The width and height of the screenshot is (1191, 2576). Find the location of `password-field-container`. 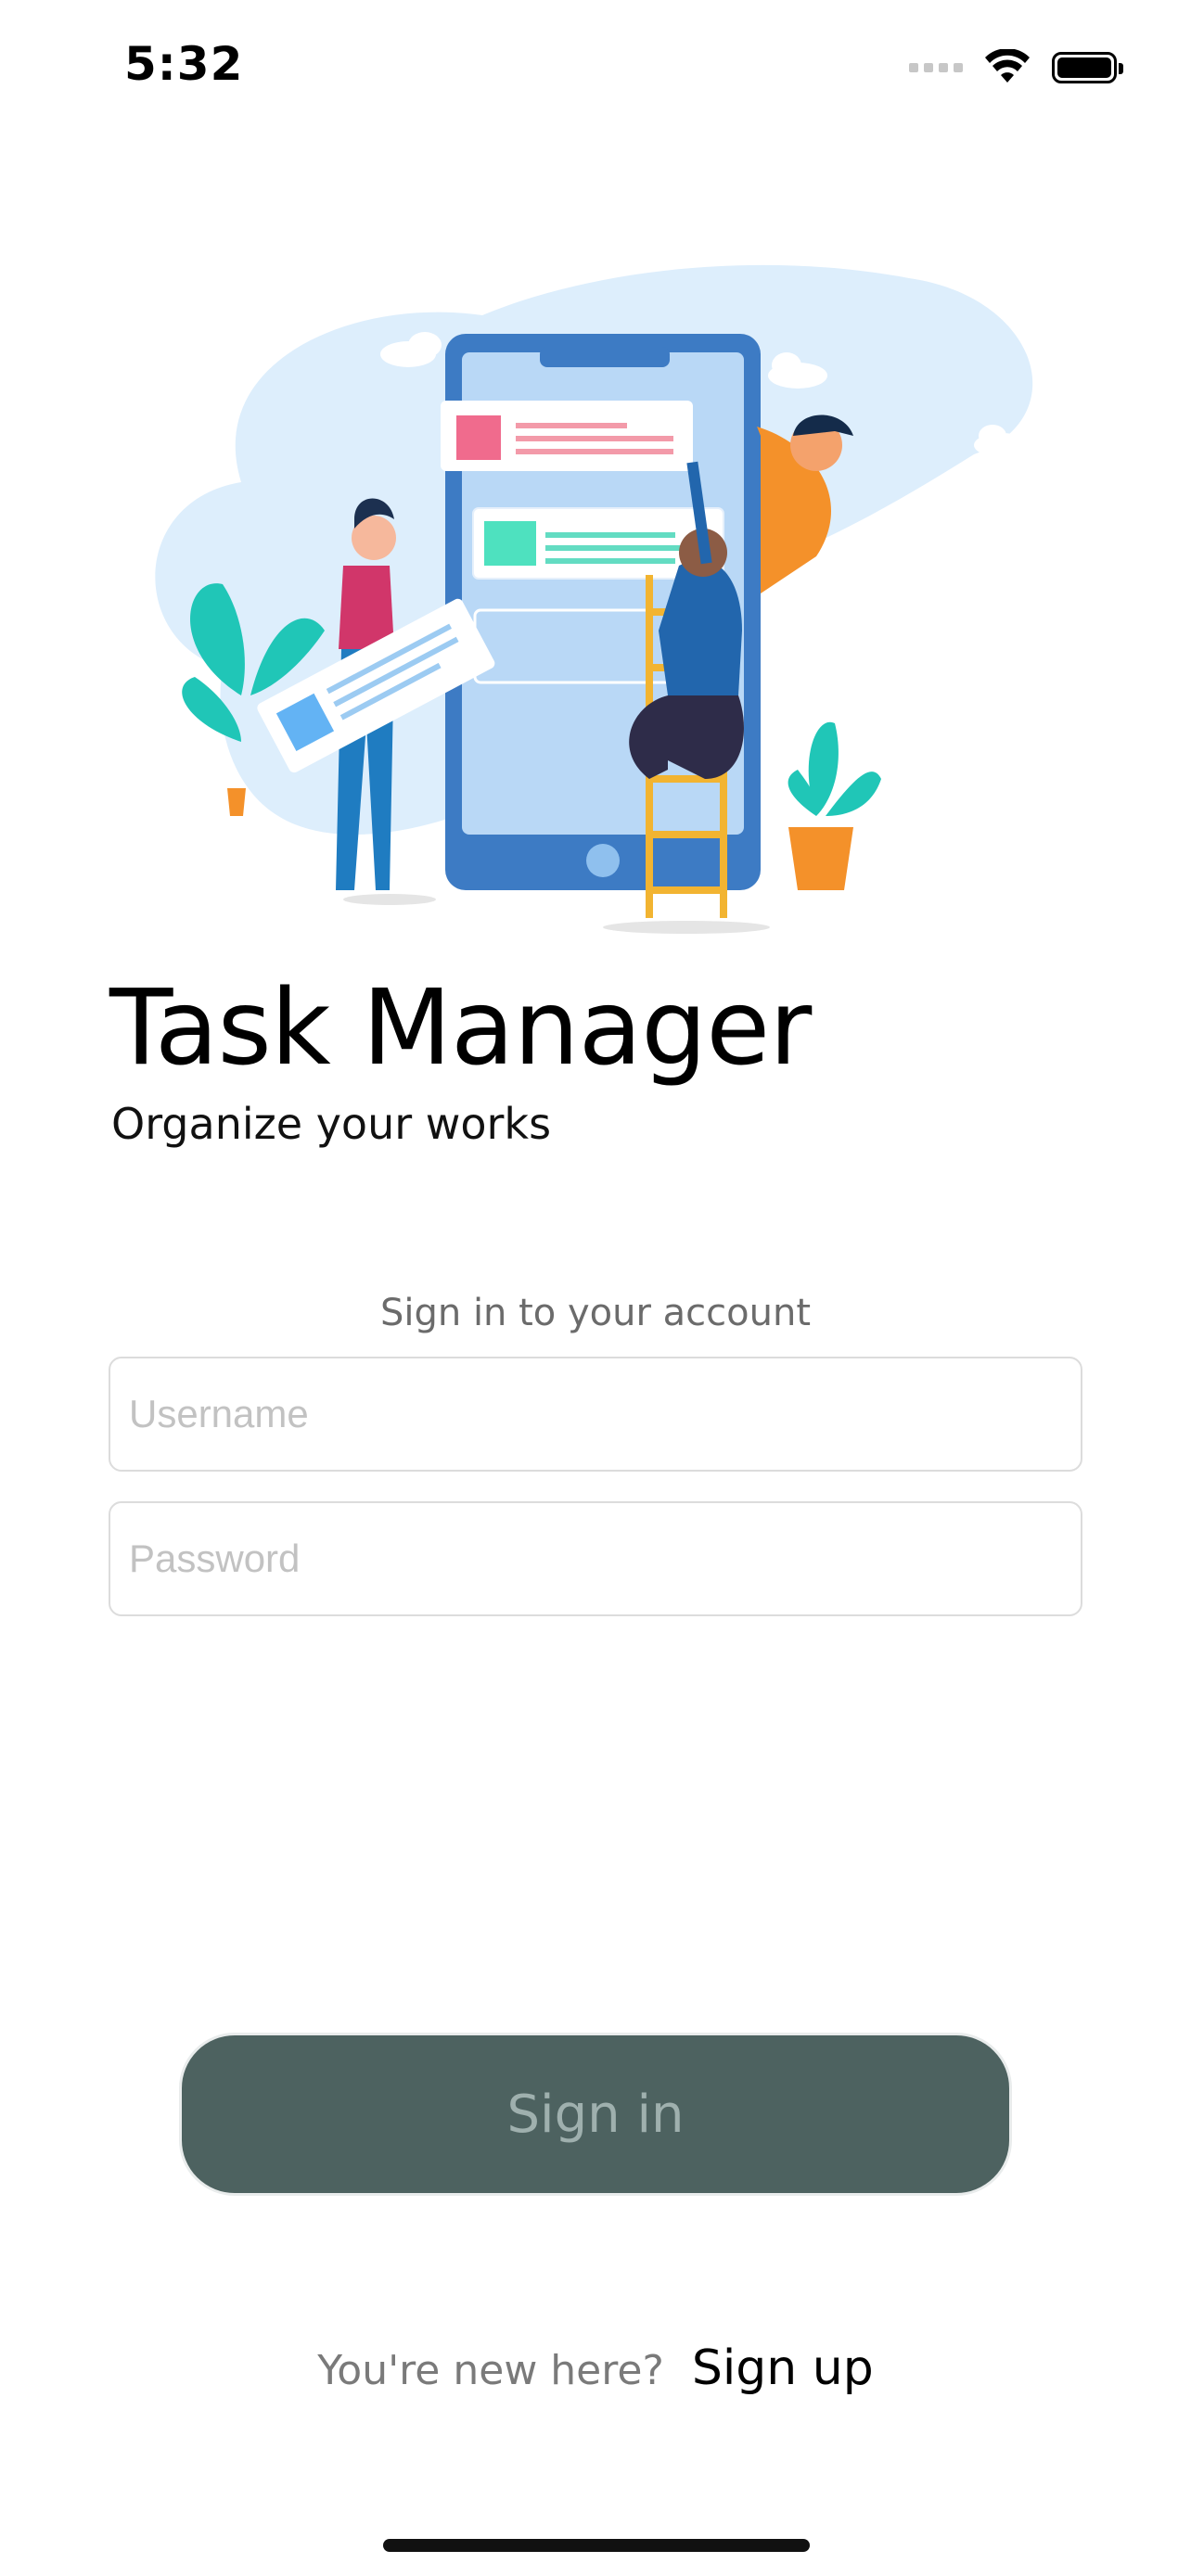

password-field-container is located at coordinates (595, 1558).